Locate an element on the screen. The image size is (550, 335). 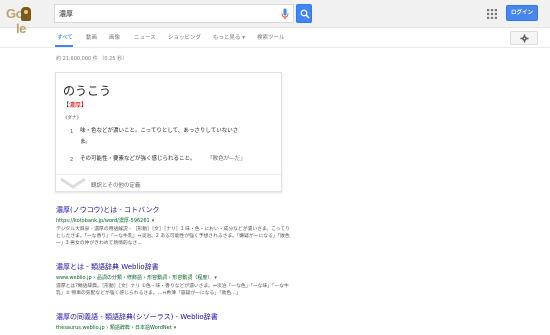
result-url: https://kotobank.jp/word/濃厚-596261 ▾ is located at coordinates (105, 221).